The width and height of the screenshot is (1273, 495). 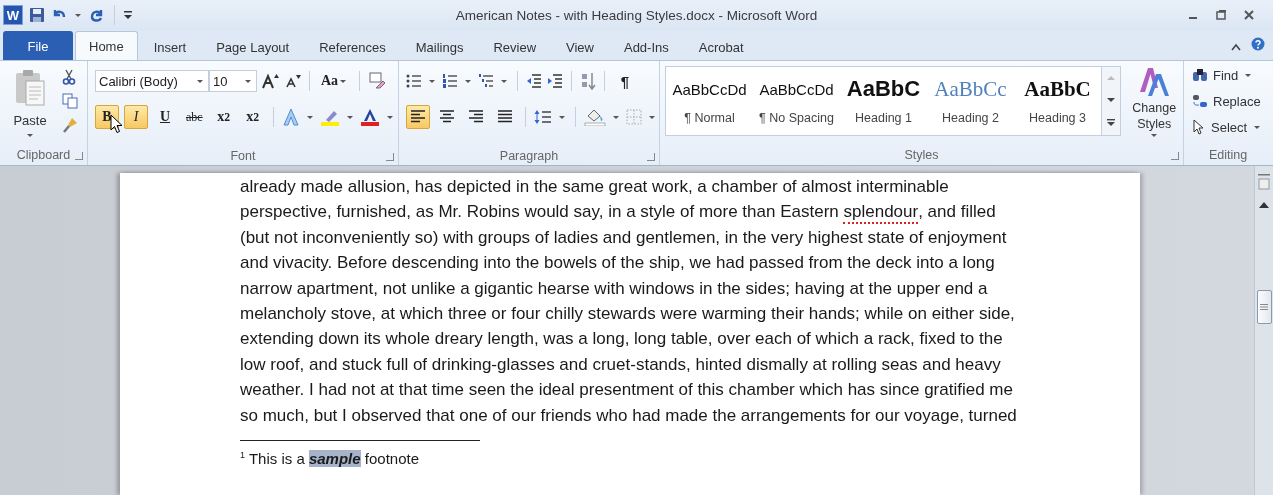 I want to click on change-styles-button: Change Styles, so click(x=1154, y=106).